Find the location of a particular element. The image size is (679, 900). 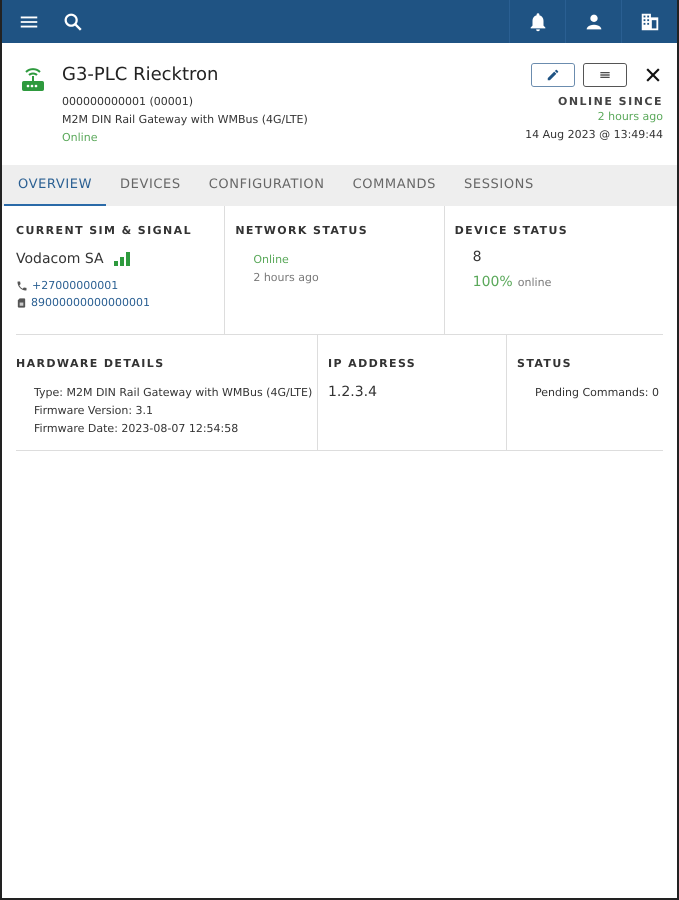

online-percent: 100% is located at coordinates (492, 282).